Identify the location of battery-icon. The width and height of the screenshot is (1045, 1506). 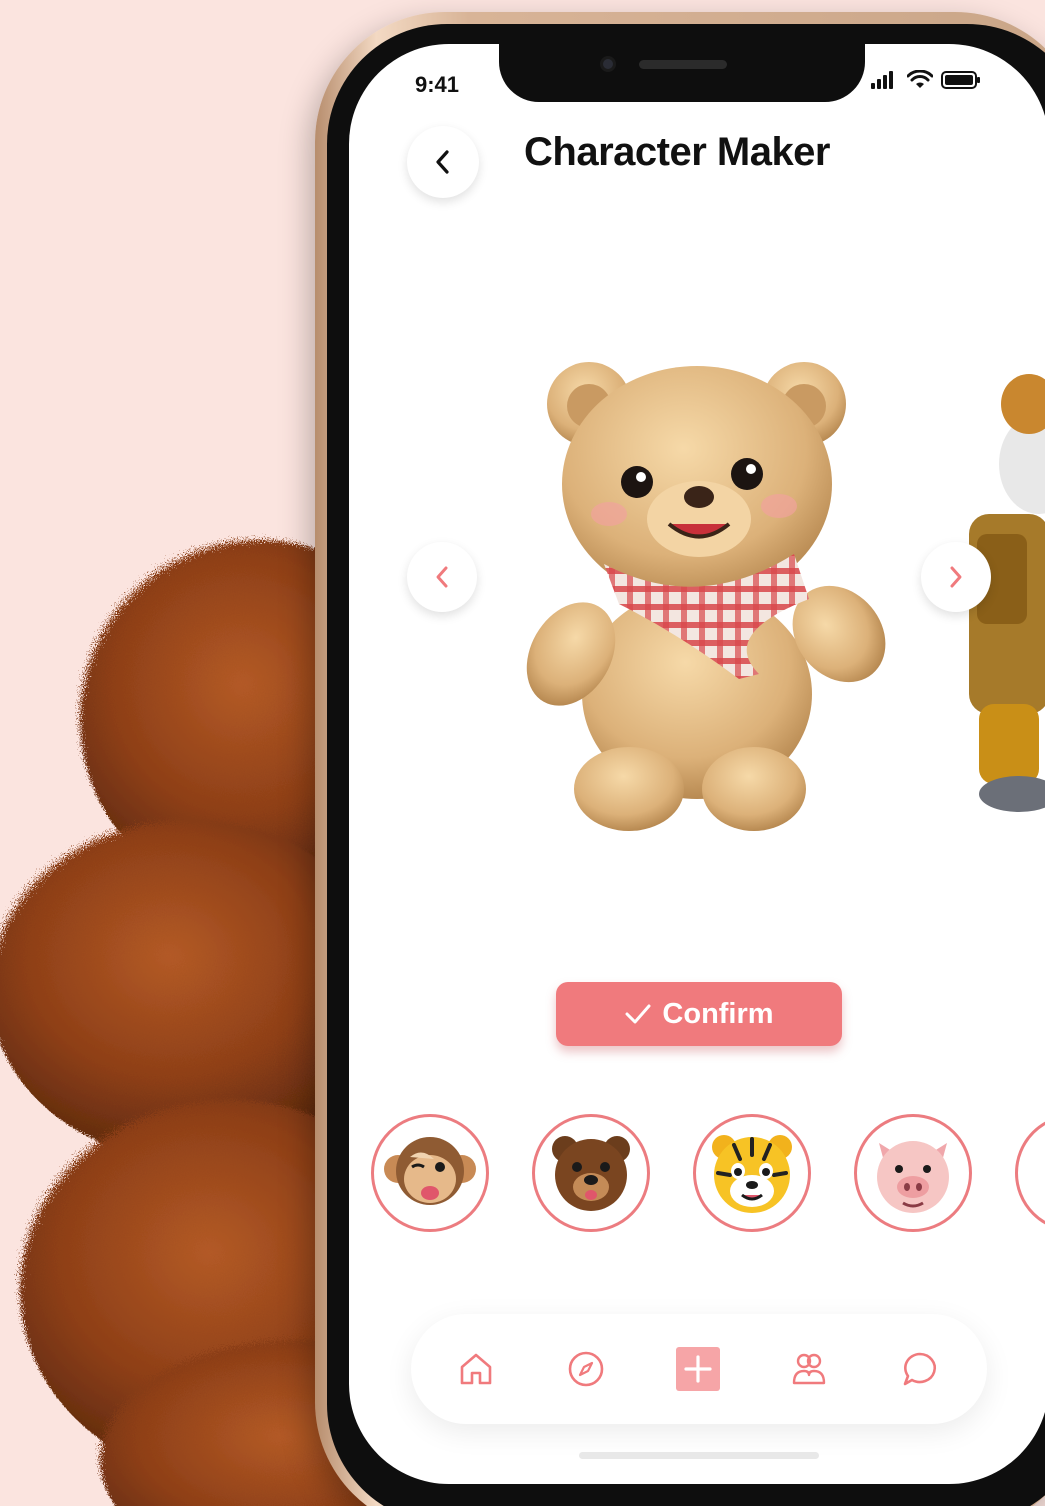
(960, 80).